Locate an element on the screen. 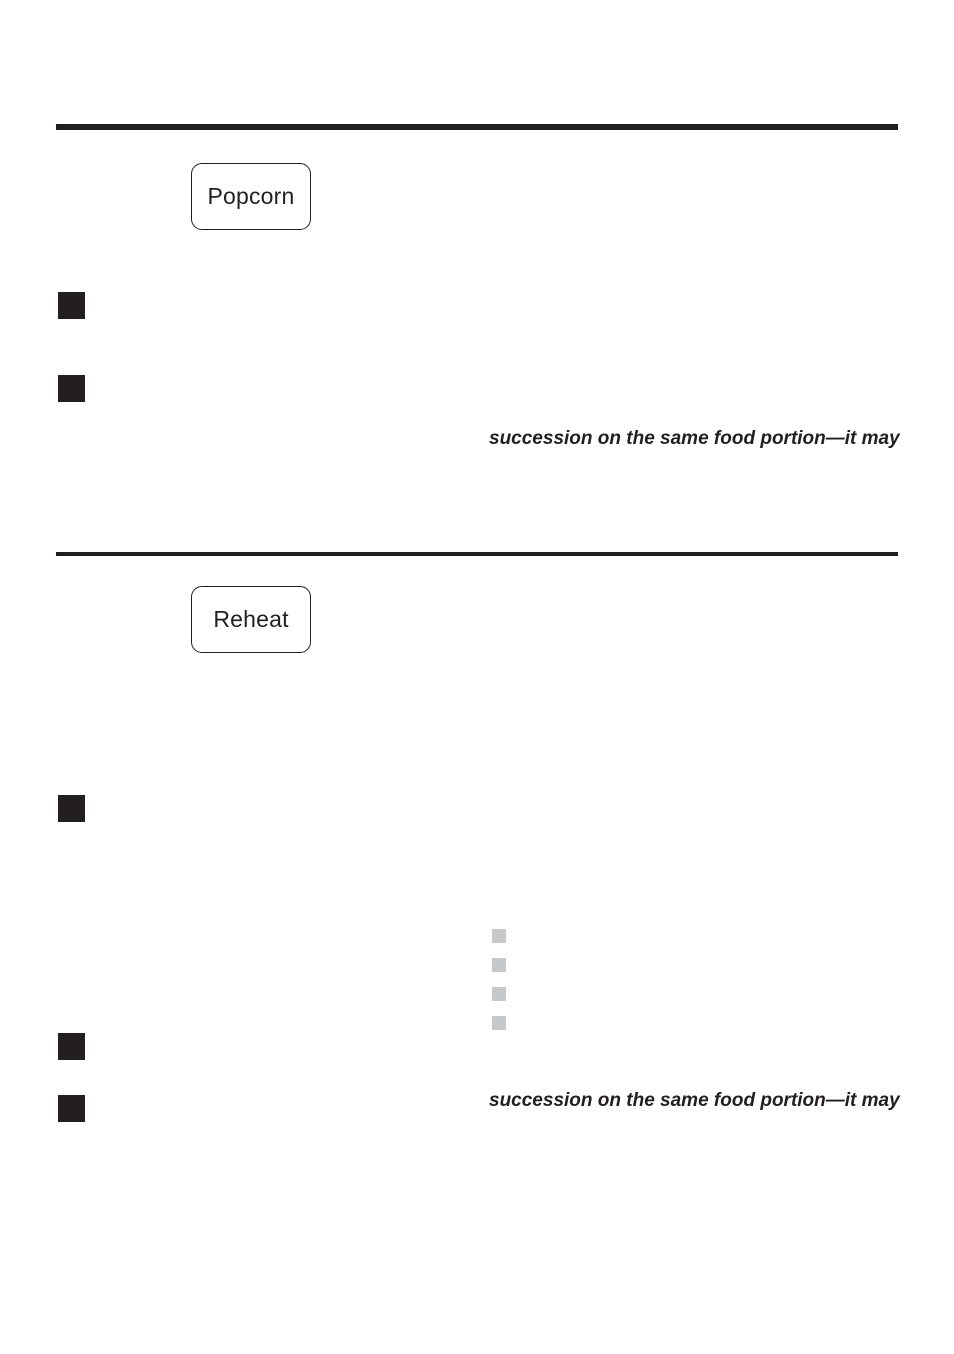  section-divider-thick is located at coordinates (477, 127).